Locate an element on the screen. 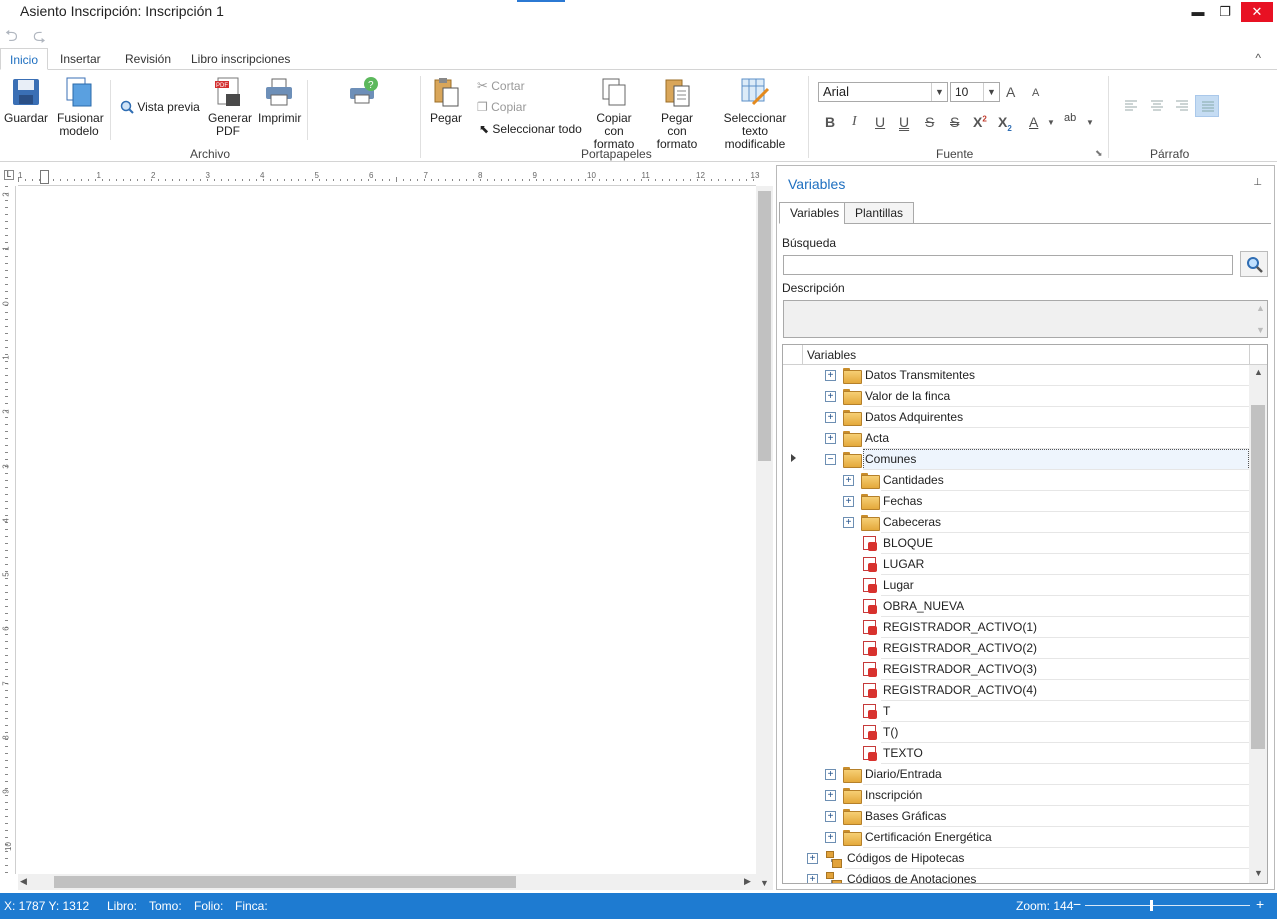 This screenshot has height=919, width=1277. close-button: ✕ is located at coordinates (1257, 12).